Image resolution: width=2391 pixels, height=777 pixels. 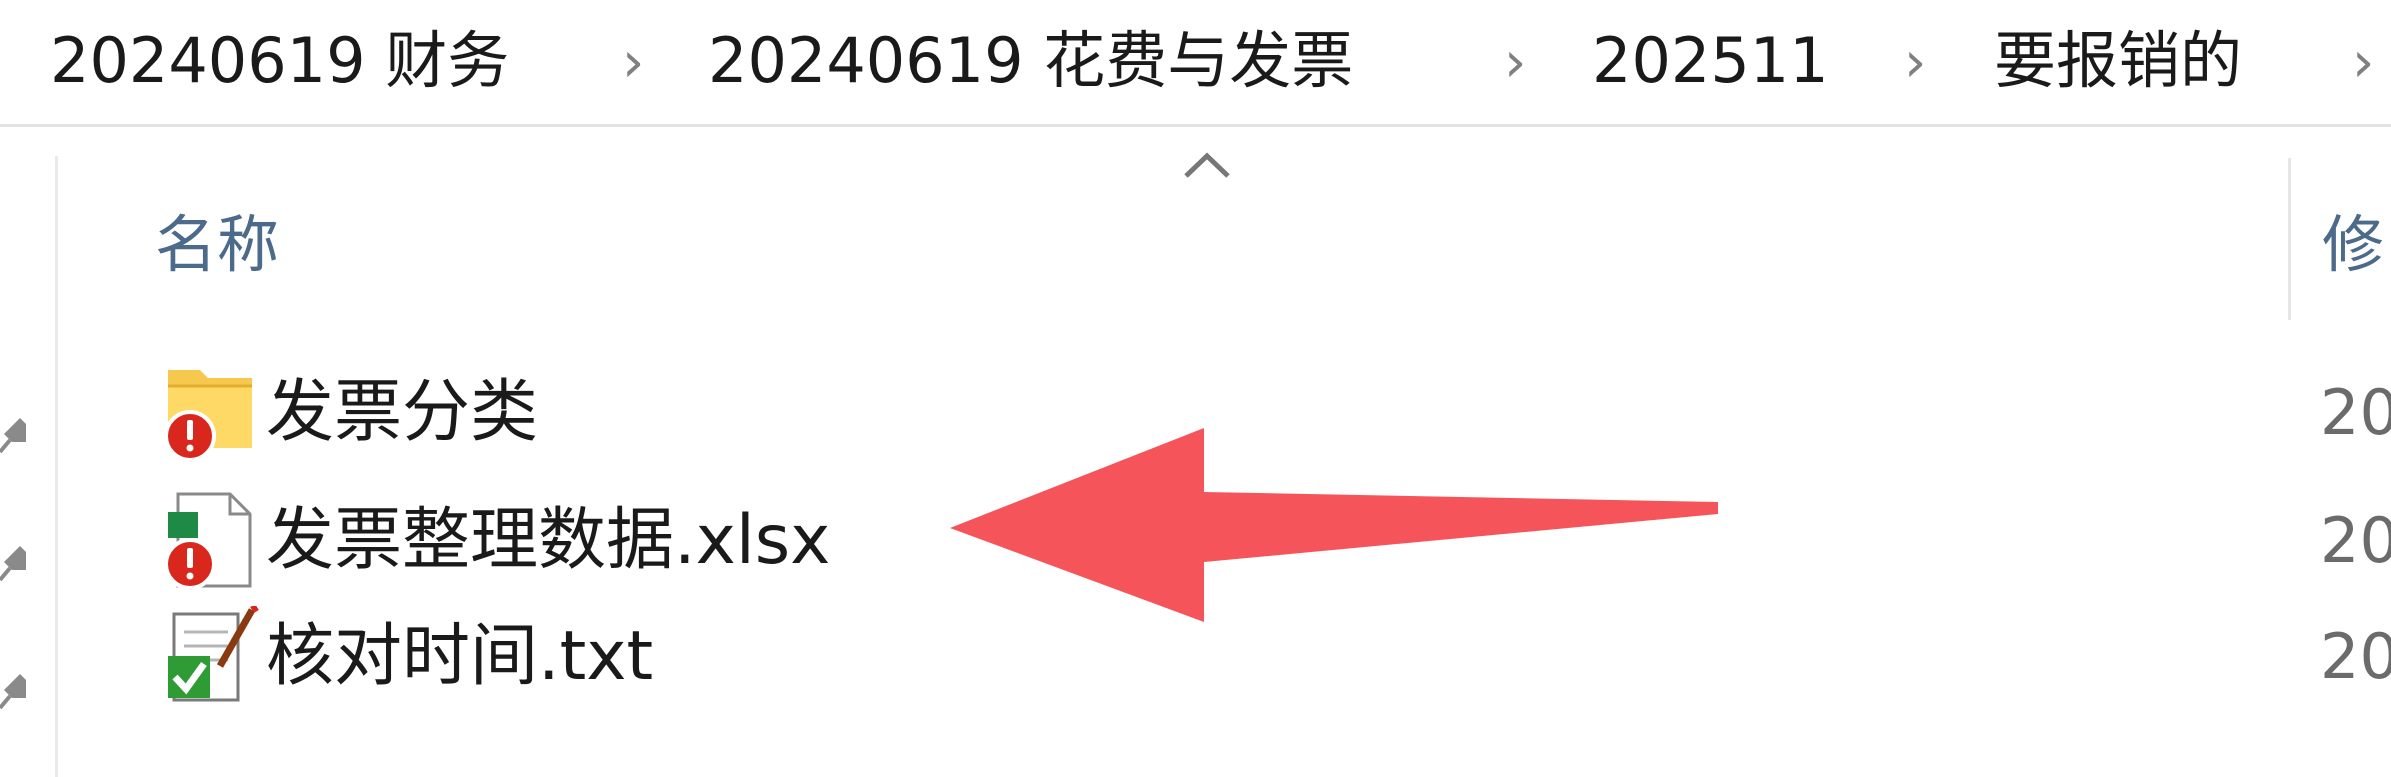 What do you see at coordinates (208, 541) in the screenshot?
I see `excel-file-with-error-icon` at bounding box center [208, 541].